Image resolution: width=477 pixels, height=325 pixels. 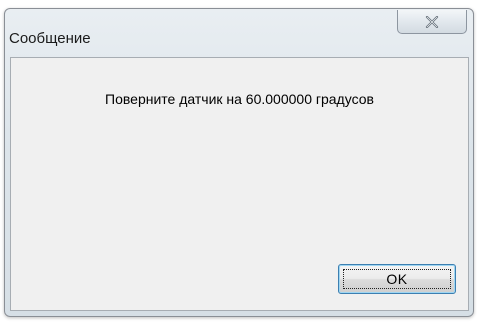 I want to click on ok-button-label: OK, so click(x=397, y=279).